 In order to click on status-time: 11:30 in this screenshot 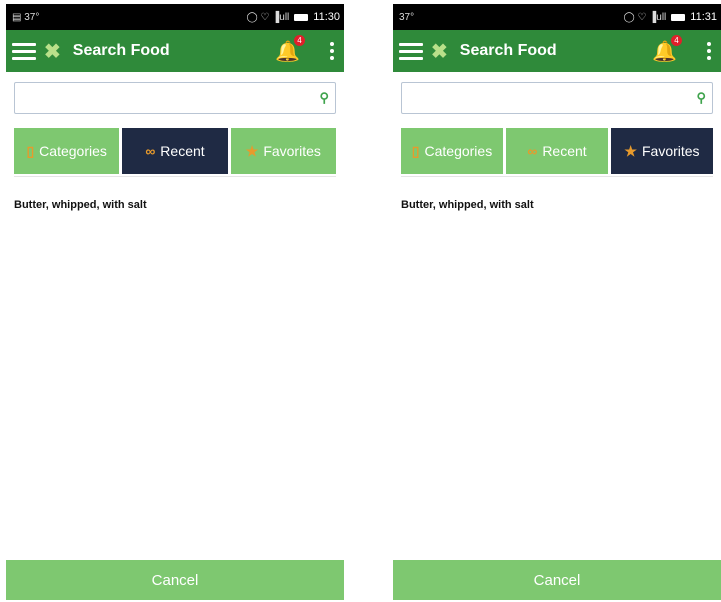, I will do `click(326, 17)`.